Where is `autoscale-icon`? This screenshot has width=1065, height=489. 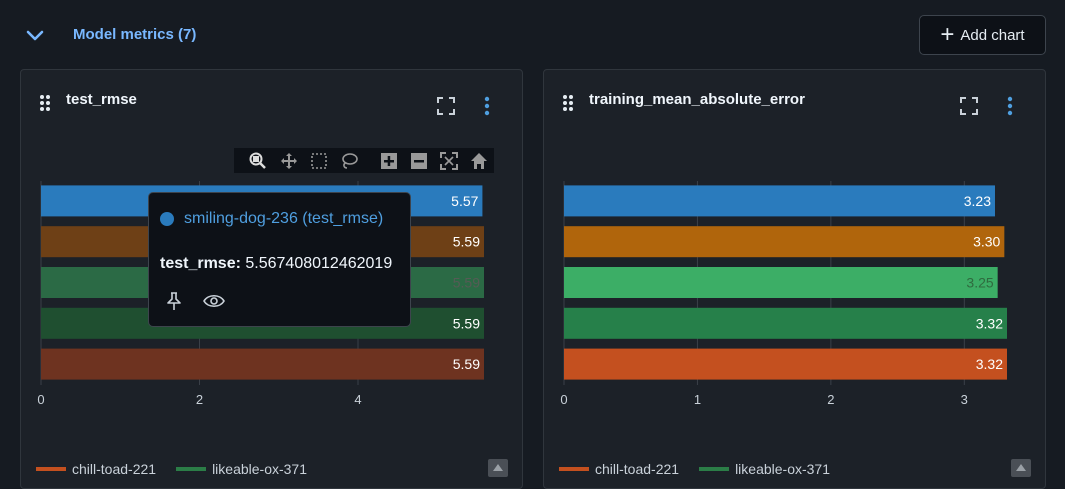
autoscale-icon is located at coordinates (449, 161).